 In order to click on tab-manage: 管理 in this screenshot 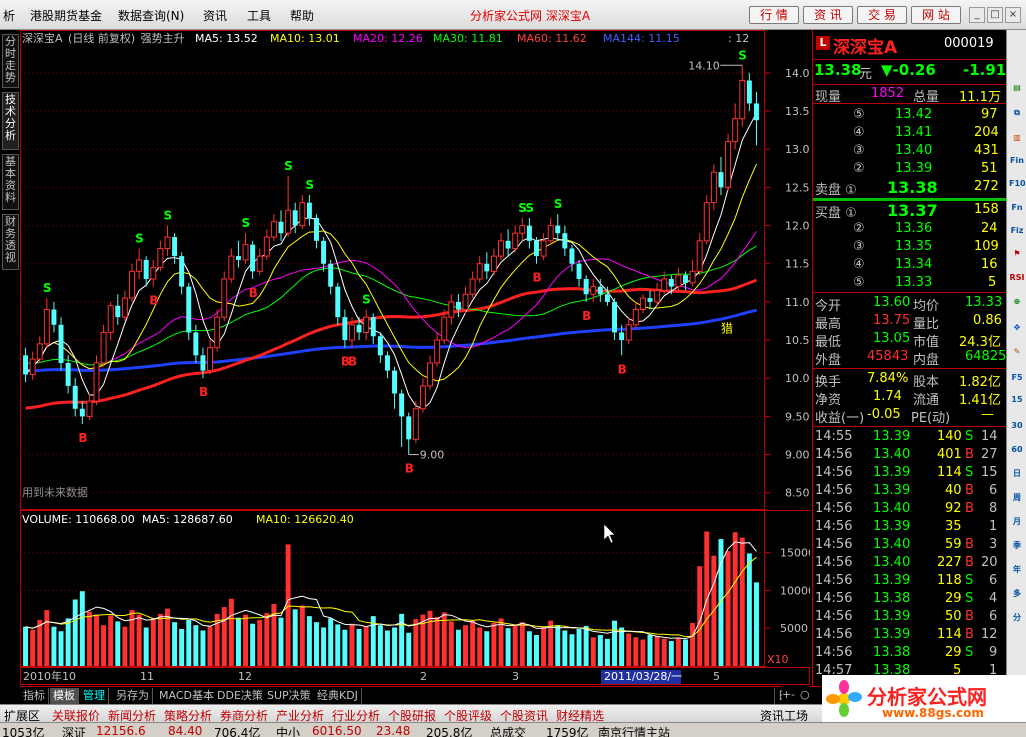, I will do `click(94, 696)`.